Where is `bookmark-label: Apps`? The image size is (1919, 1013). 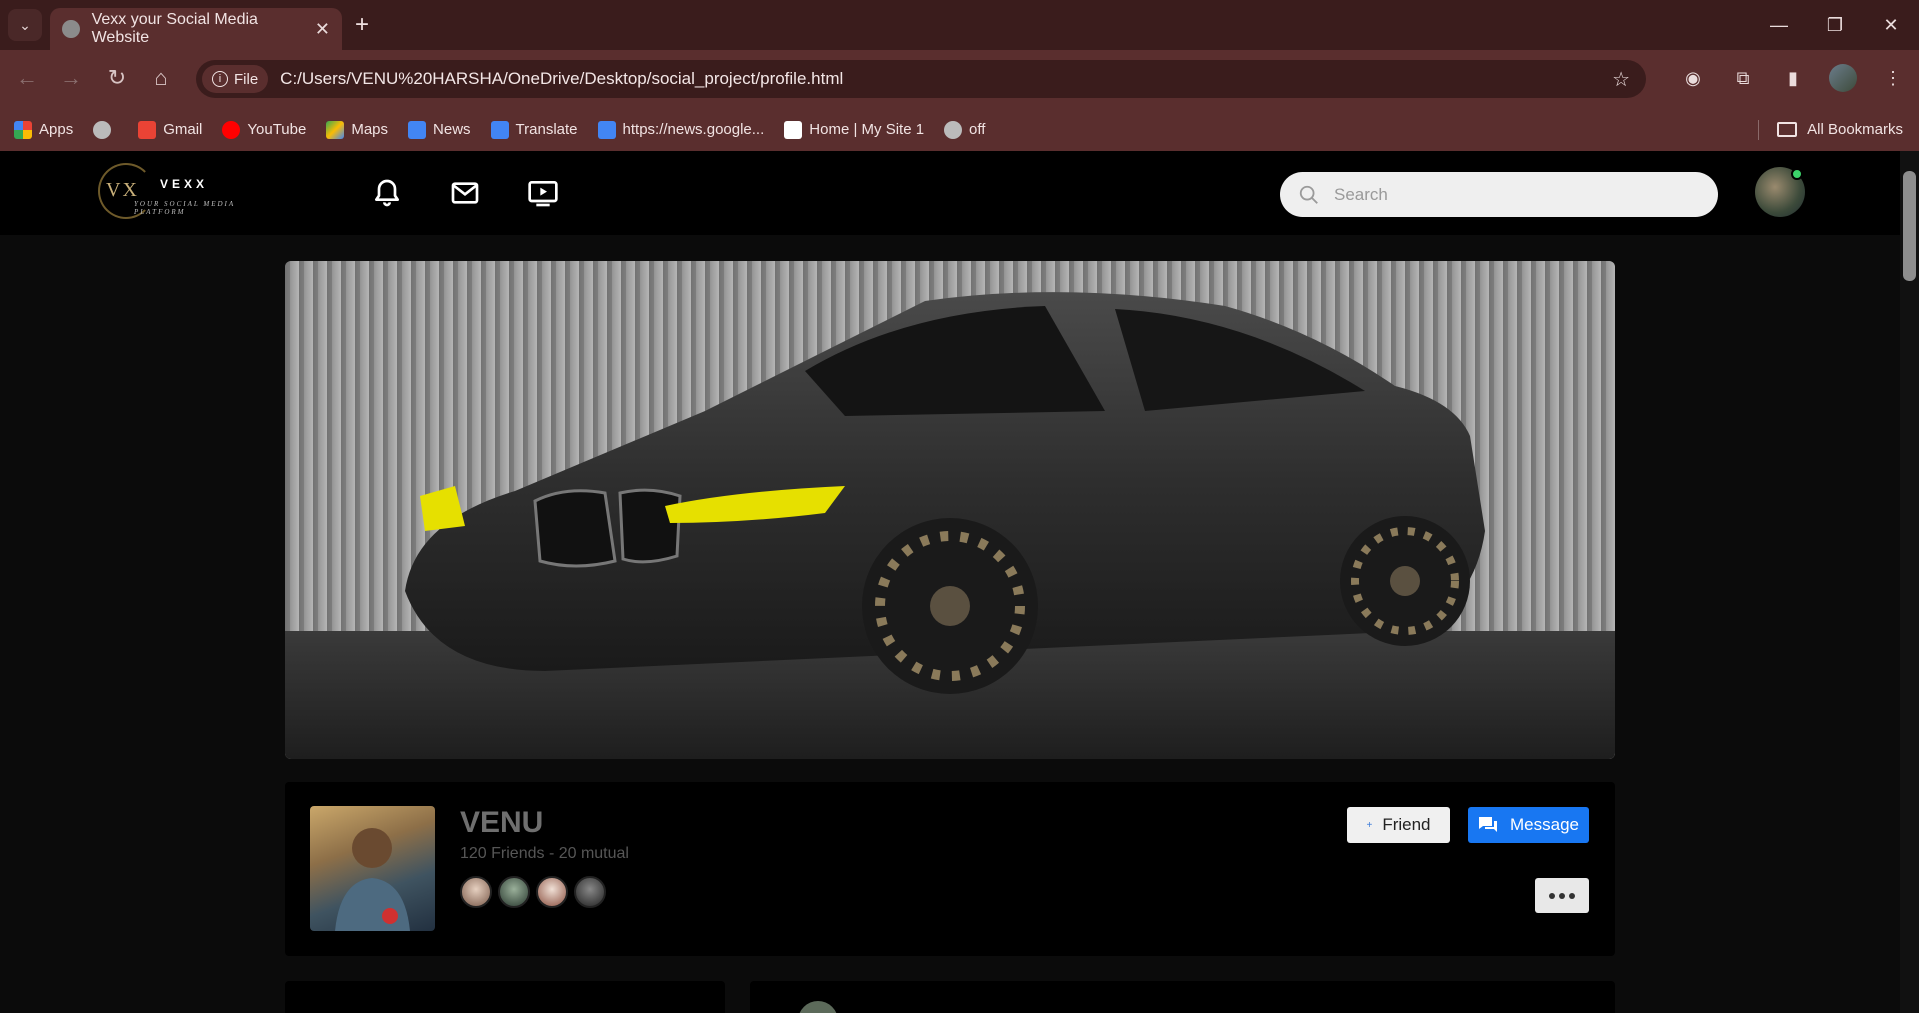 bookmark-label: Apps is located at coordinates (56, 129).